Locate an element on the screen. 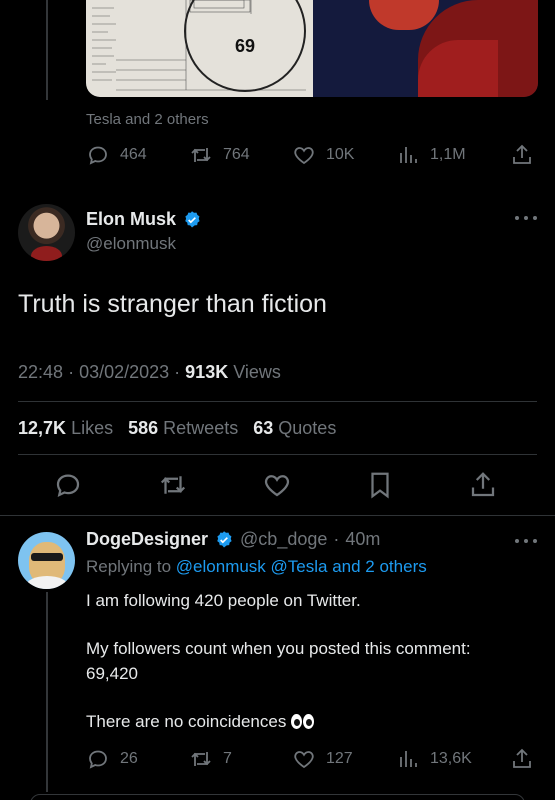 The width and height of the screenshot is (555, 800). bookmark-icon is located at coordinates (380, 485).